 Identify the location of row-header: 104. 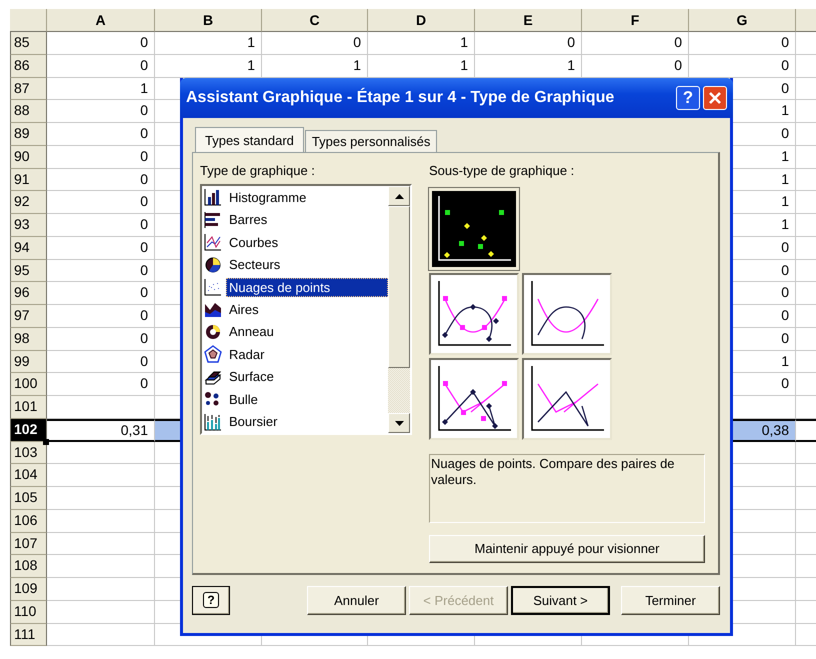
(28, 475).